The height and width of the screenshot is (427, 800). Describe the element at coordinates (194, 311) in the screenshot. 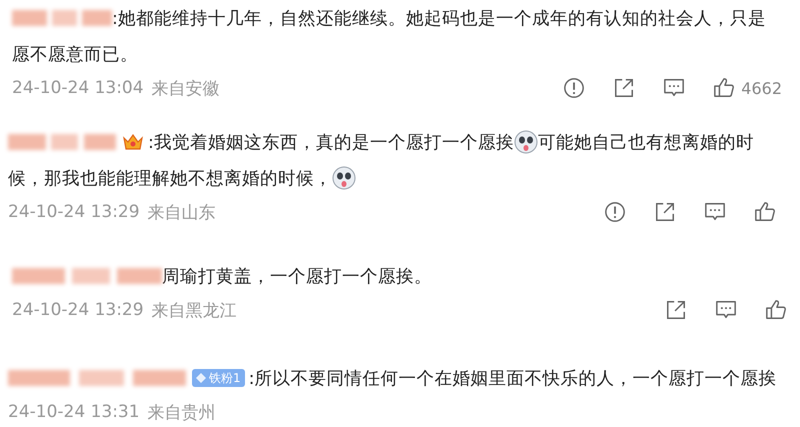

I see `comment-location: 来自黑龙江` at that location.